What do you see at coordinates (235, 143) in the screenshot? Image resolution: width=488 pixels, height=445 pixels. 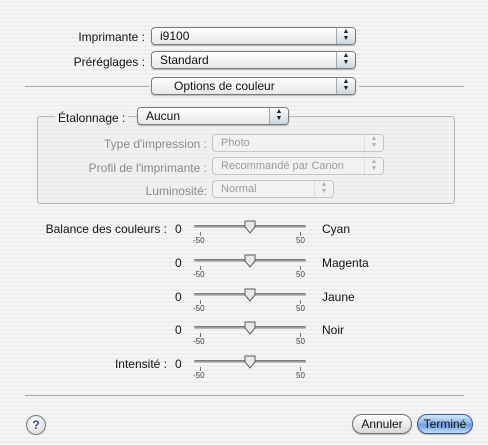 I see `print-type-value: Photo` at bounding box center [235, 143].